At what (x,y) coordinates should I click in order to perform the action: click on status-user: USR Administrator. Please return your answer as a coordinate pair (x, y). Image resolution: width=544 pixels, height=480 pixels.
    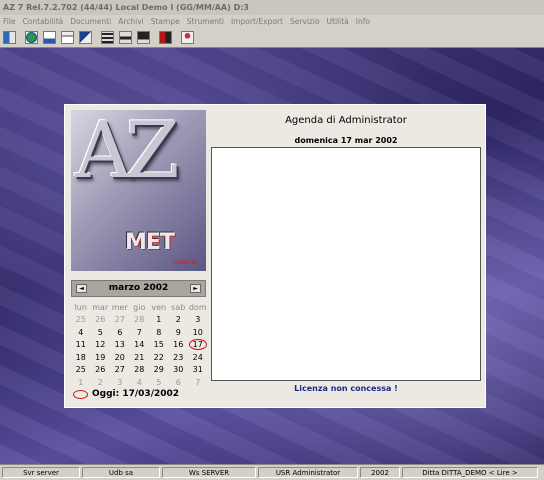
    Looking at the image, I should click on (308, 472).